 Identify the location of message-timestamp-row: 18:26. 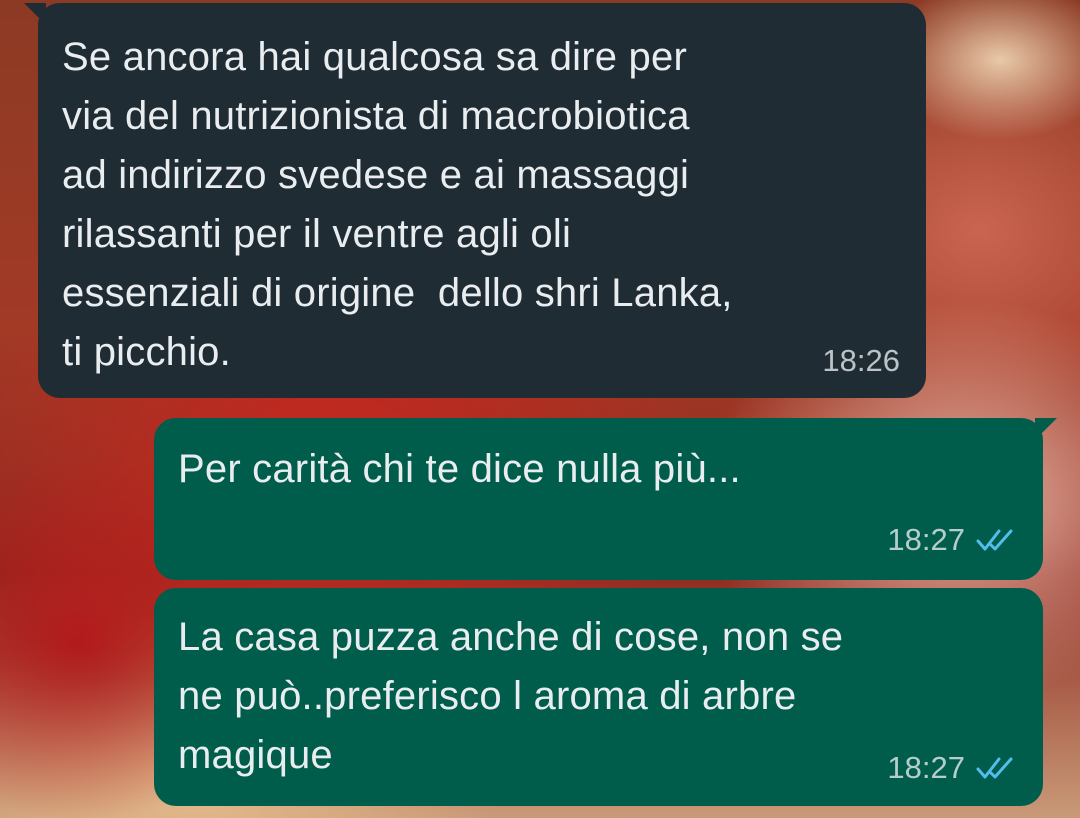
(861, 361).